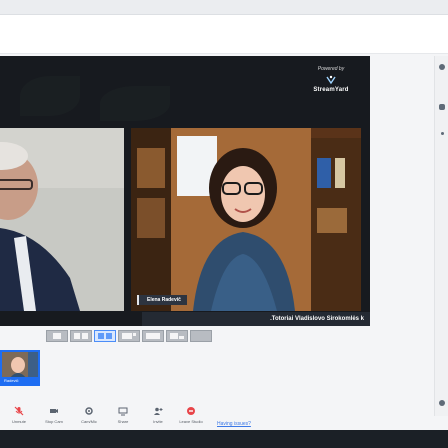 The width and height of the screenshot is (448, 448). I want to click on share-label: Share, so click(123, 421).